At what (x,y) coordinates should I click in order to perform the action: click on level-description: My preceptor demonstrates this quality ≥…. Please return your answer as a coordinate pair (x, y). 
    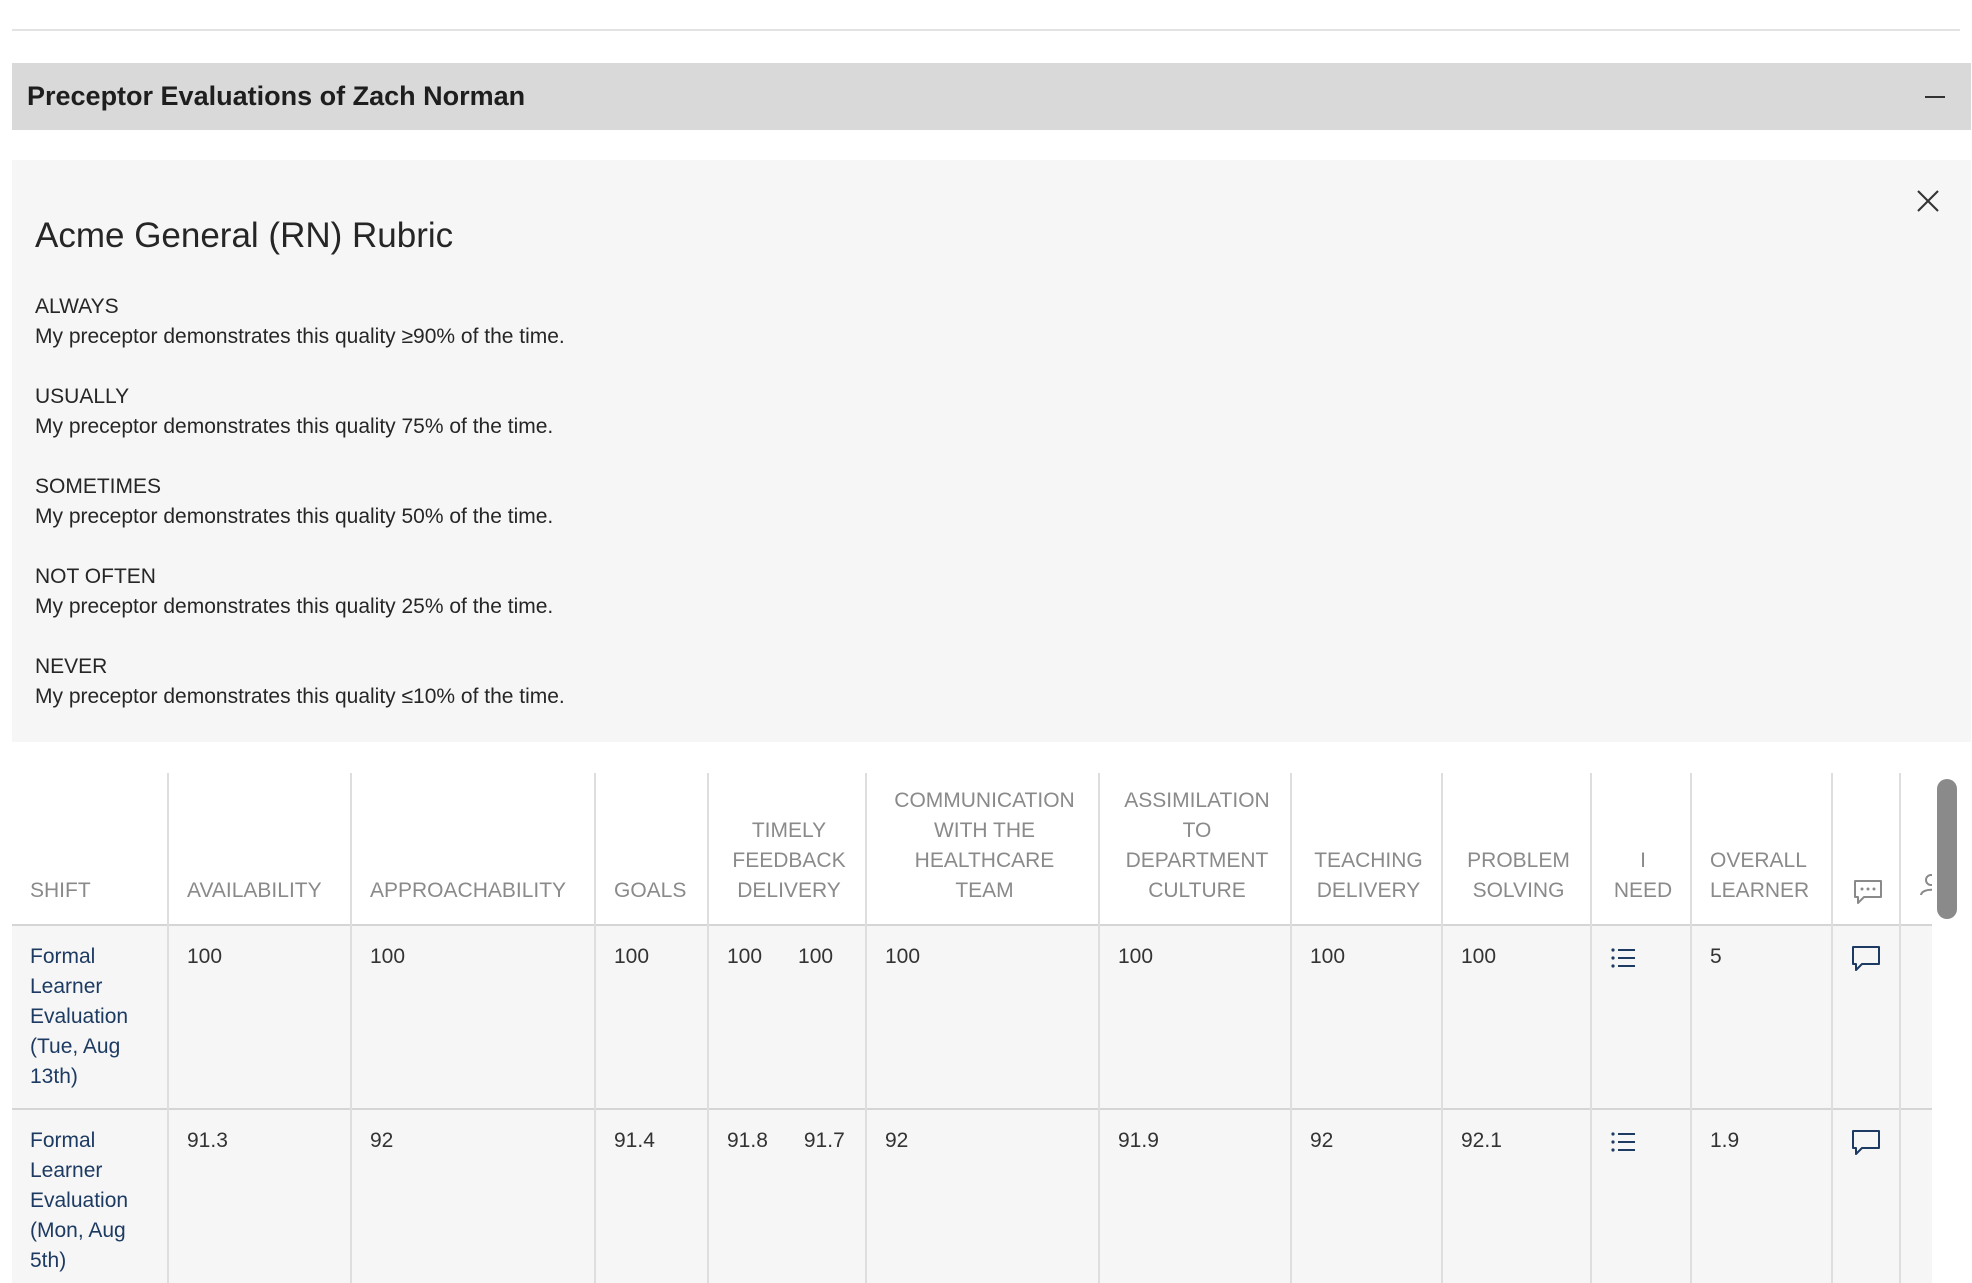
    Looking at the image, I should click on (300, 336).